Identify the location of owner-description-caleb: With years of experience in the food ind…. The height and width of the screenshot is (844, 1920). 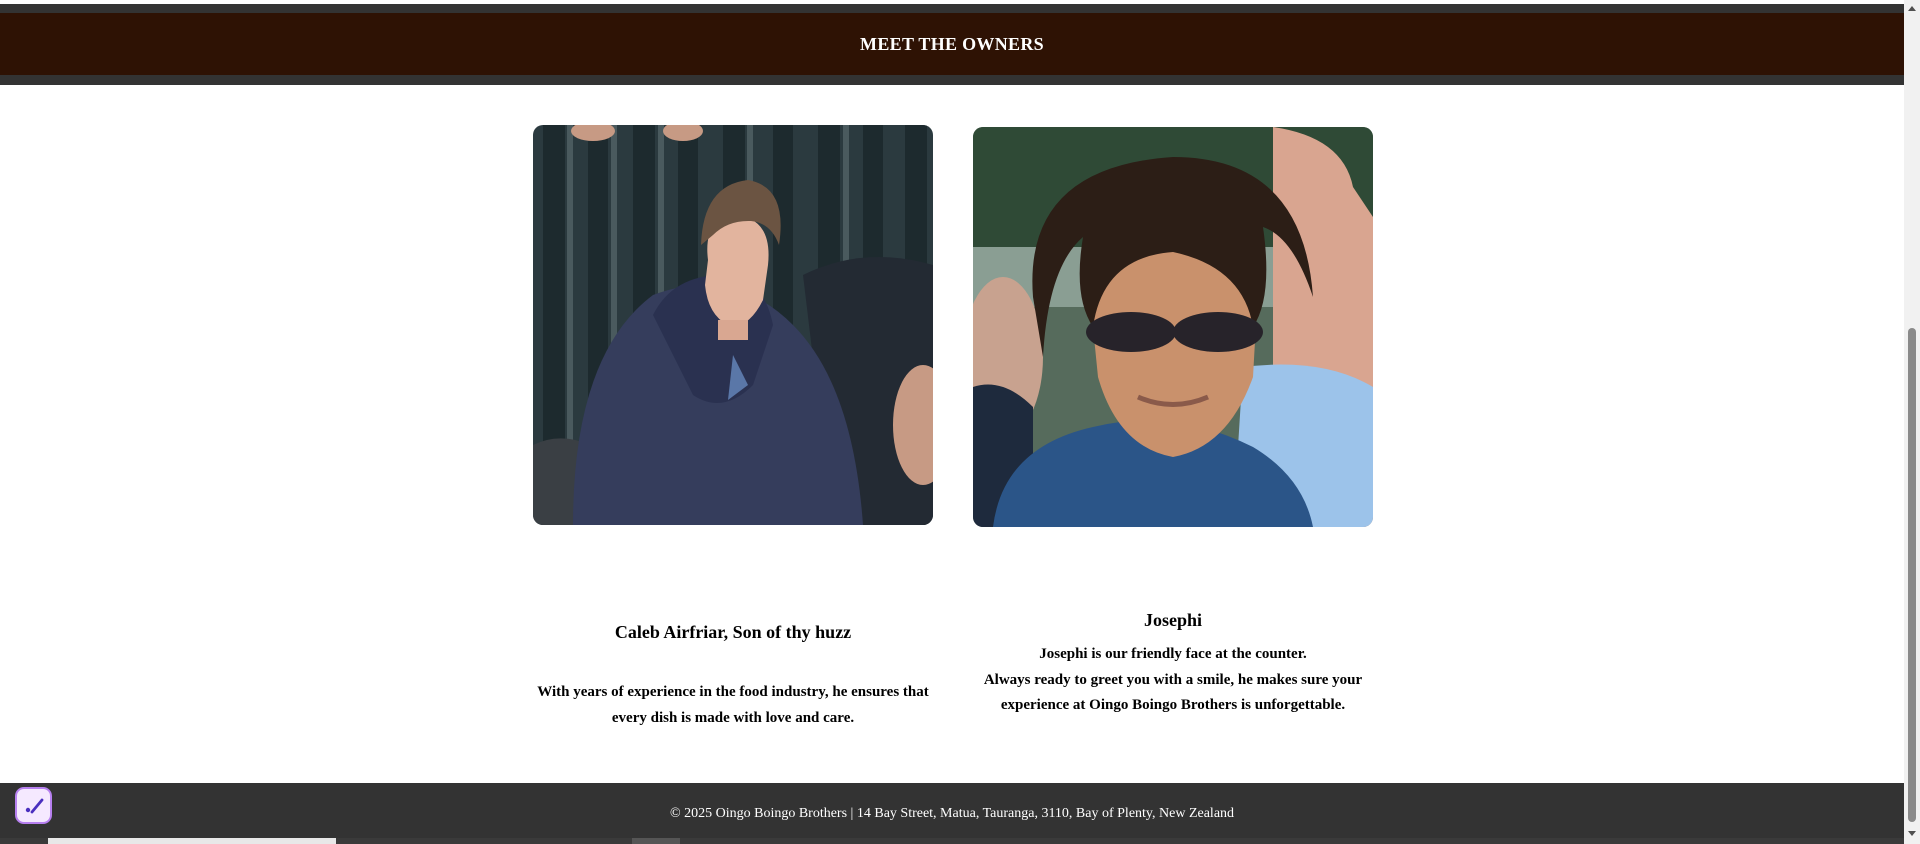
(733, 705).